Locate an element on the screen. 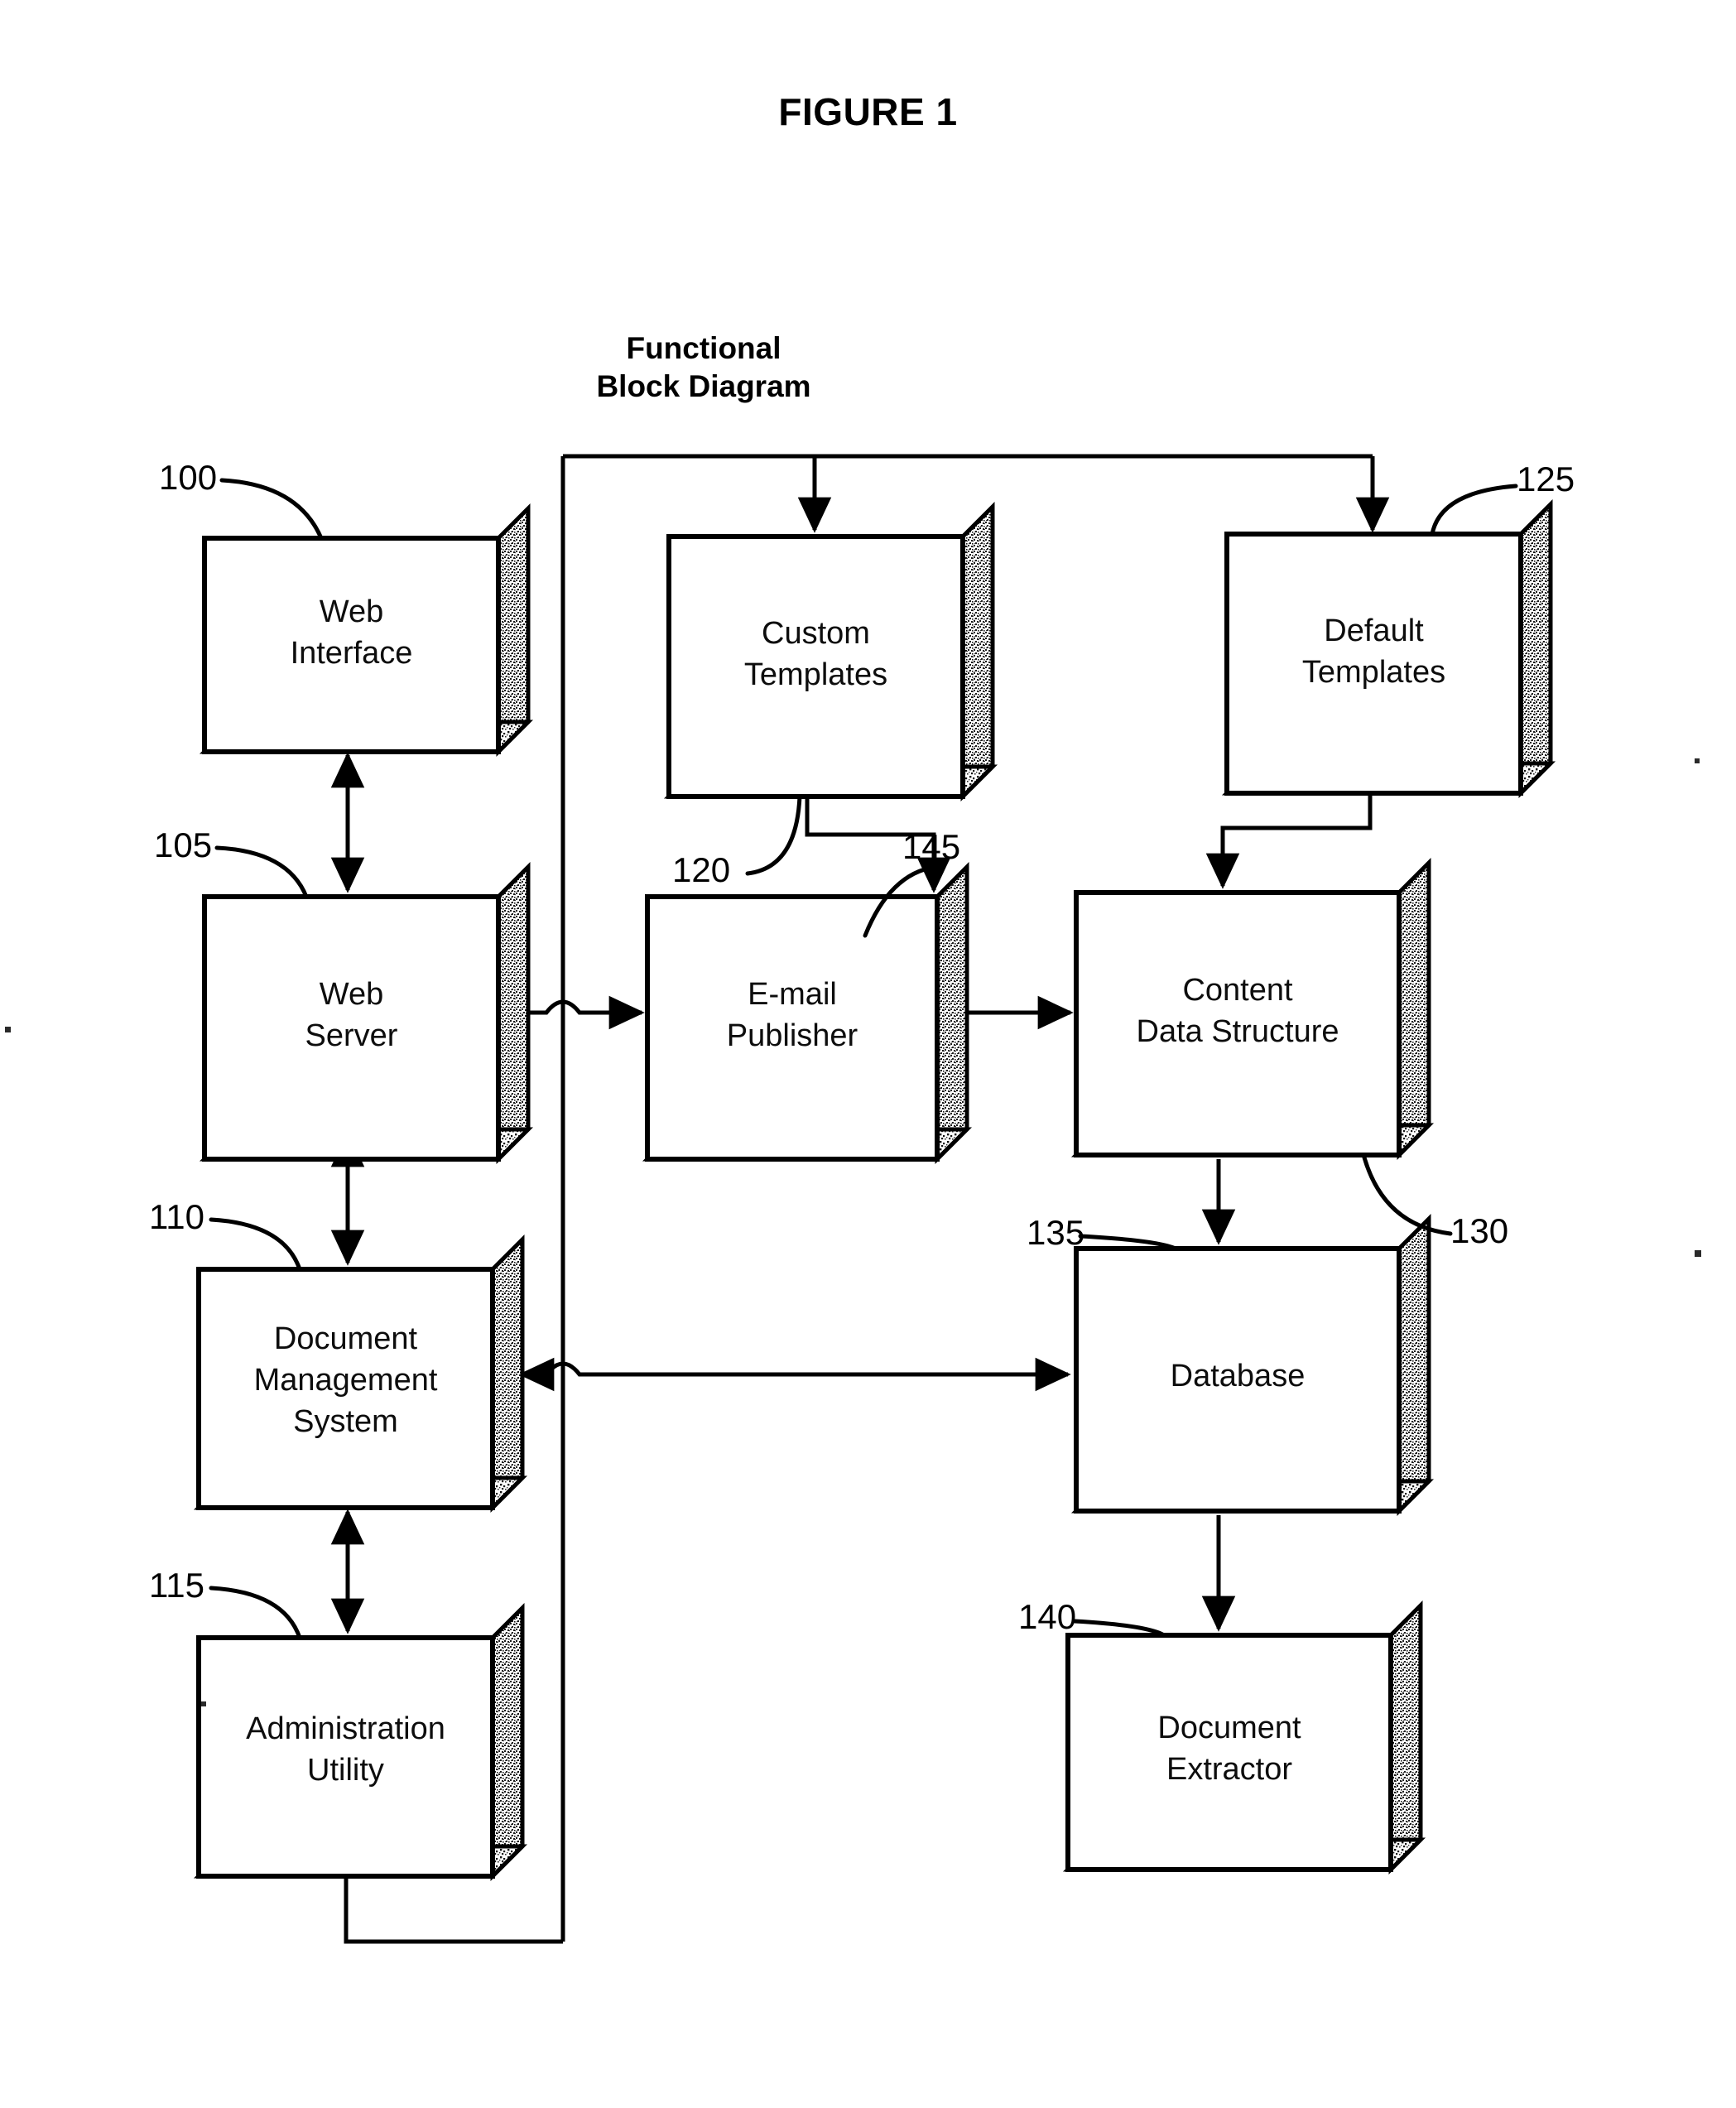  edge-web-server-email-publisher is located at coordinates (586, 1012).